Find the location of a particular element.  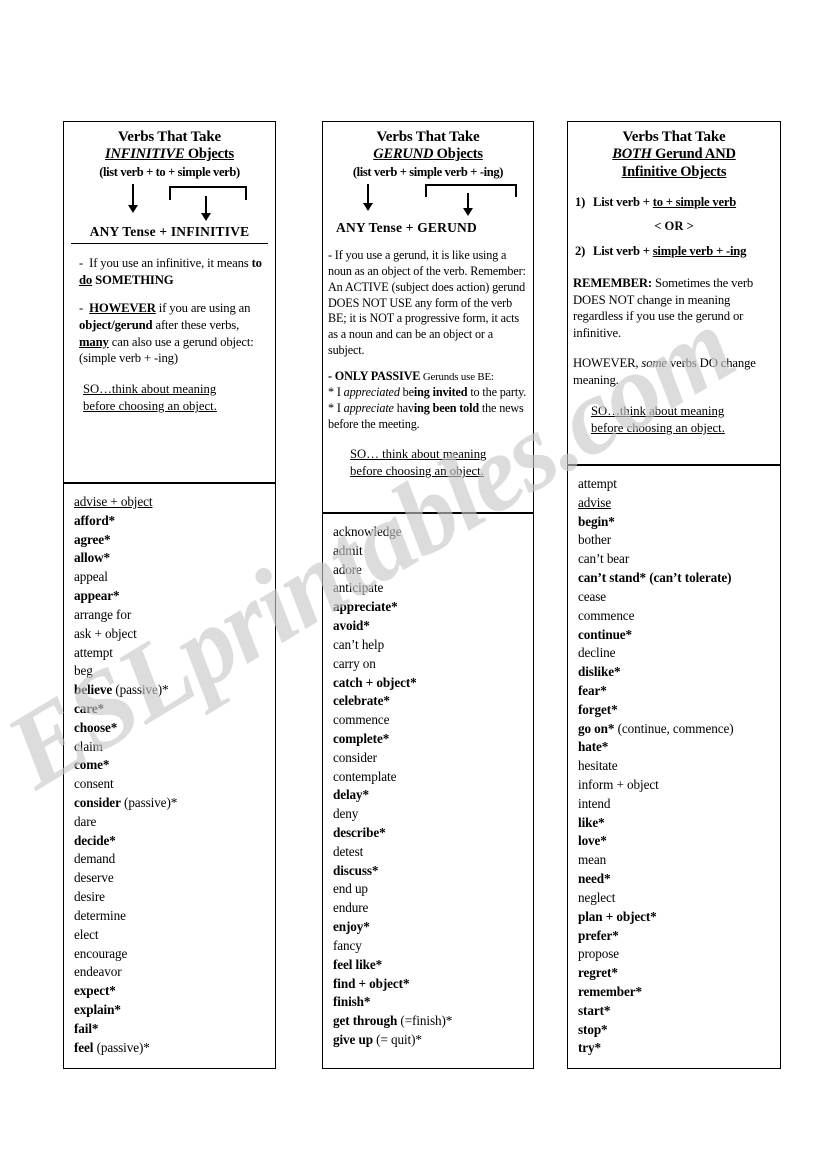

ex2-lead: * I is located at coordinates (336, 407).